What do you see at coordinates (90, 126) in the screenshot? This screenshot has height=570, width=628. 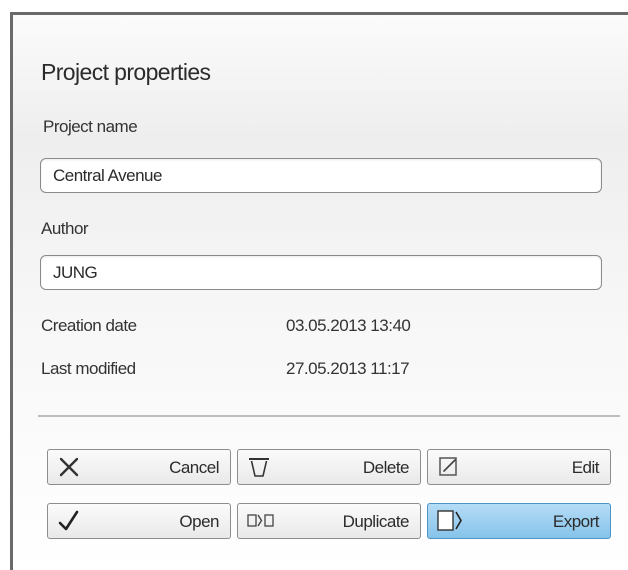 I see `project-name-label: Project name` at bounding box center [90, 126].